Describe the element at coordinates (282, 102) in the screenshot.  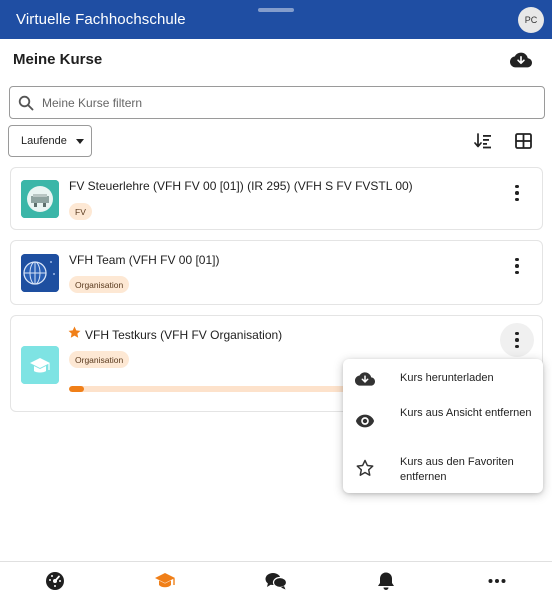
I see `search-input` at that location.